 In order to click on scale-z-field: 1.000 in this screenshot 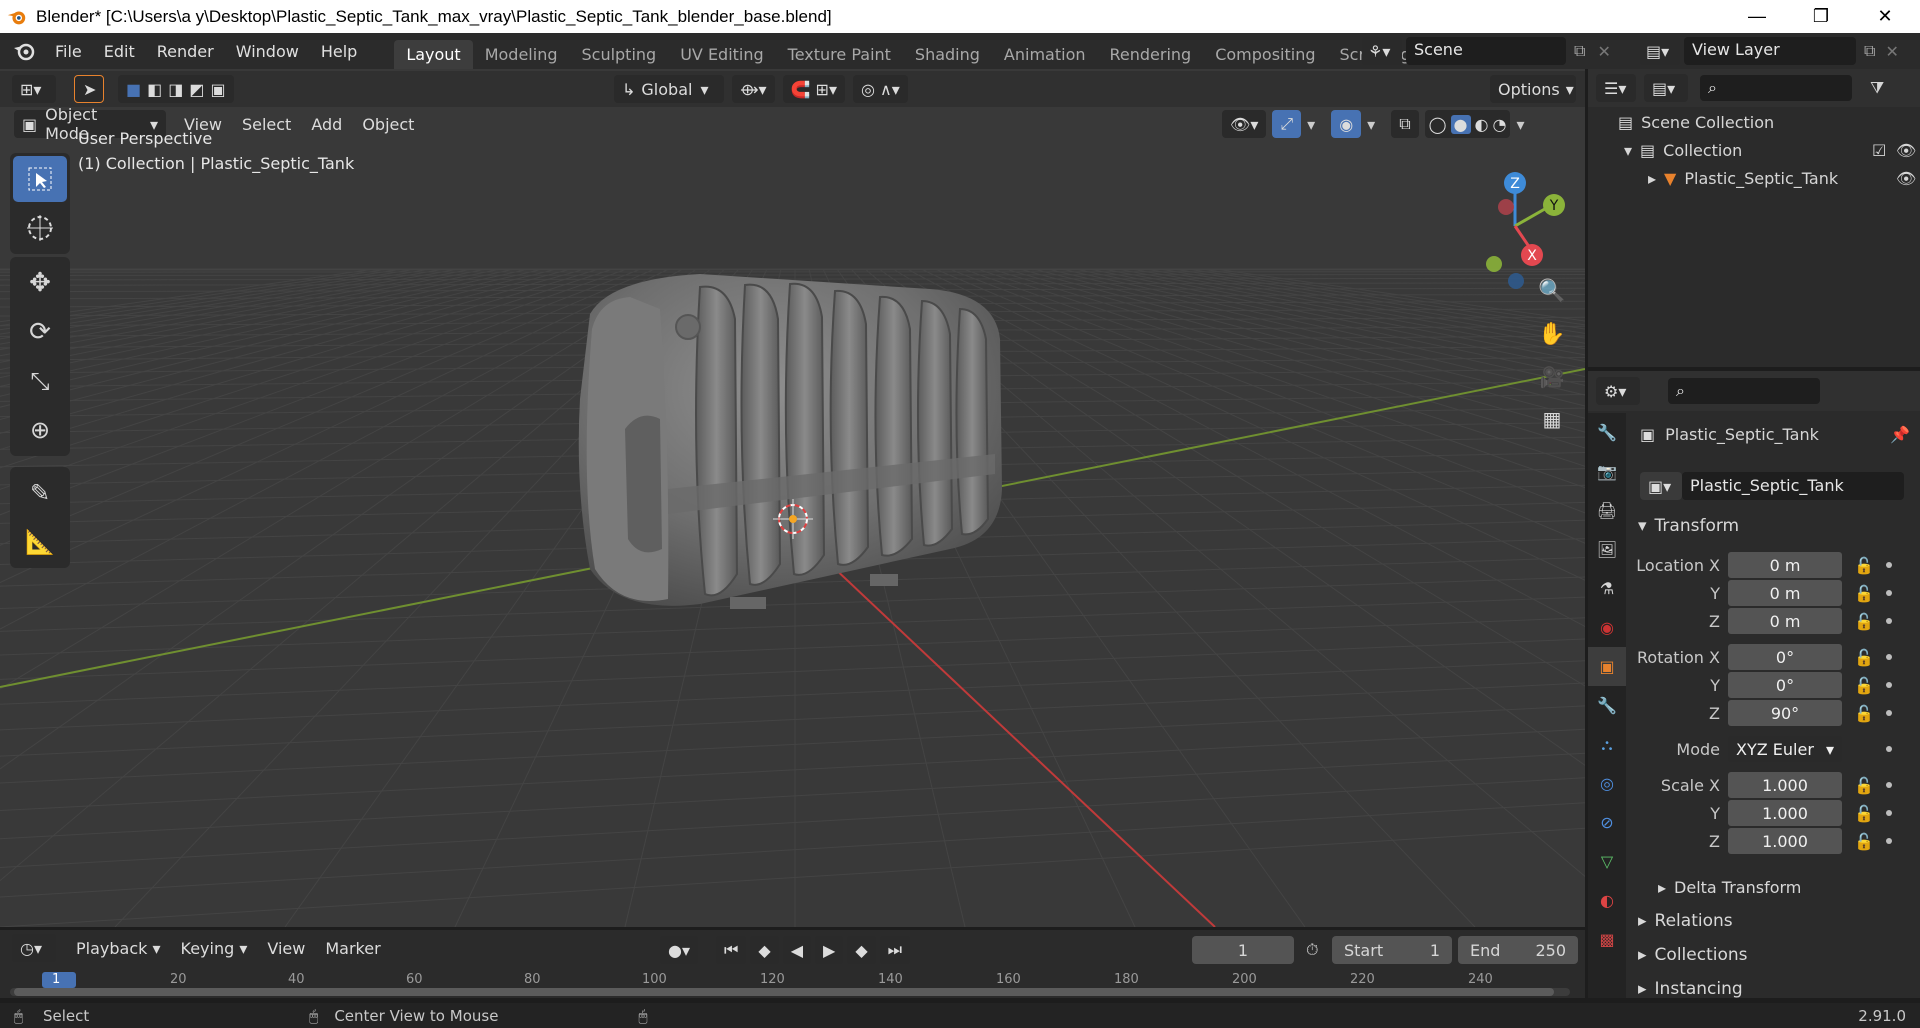, I will do `click(1785, 841)`.